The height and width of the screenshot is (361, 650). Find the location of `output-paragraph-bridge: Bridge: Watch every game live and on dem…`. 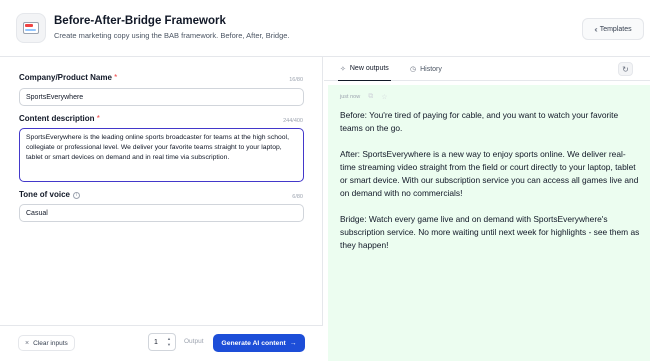

output-paragraph-bridge: Bridge: Watch every game live and on dem… is located at coordinates (490, 232).